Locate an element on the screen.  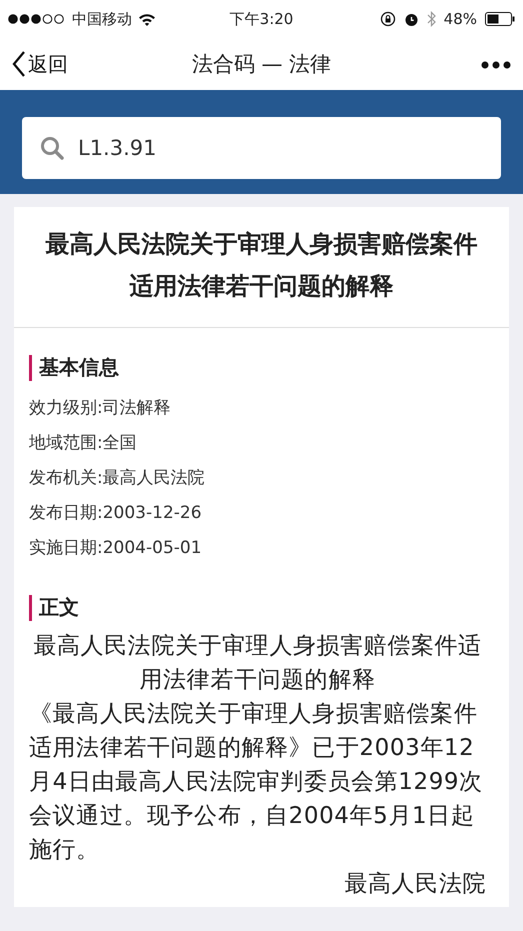
clock-time: 下午3:20 is located at coordinates (262, 19).